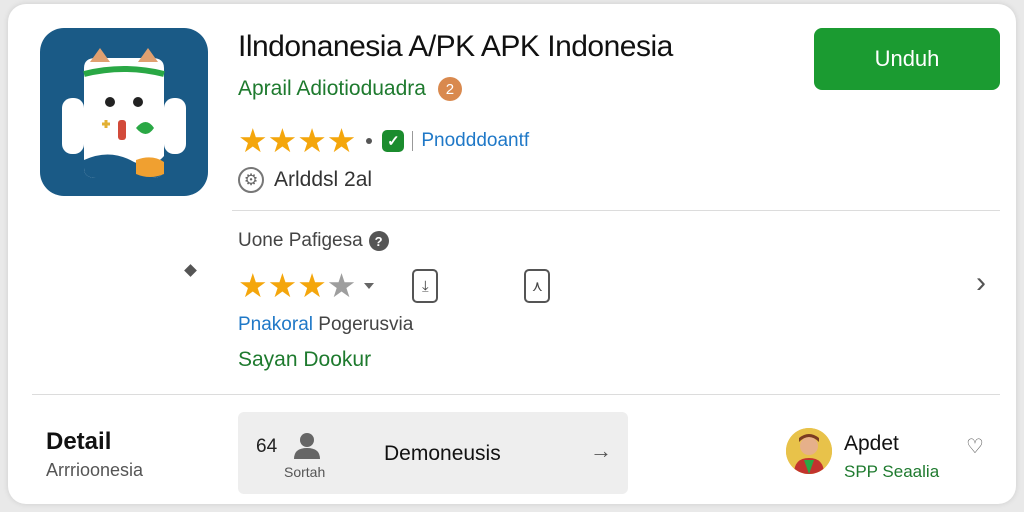 The image size is (1024, 512). Describe the element at coordinates (449, 89) in the screenshot. I see `badge-icon: 2` at that location.